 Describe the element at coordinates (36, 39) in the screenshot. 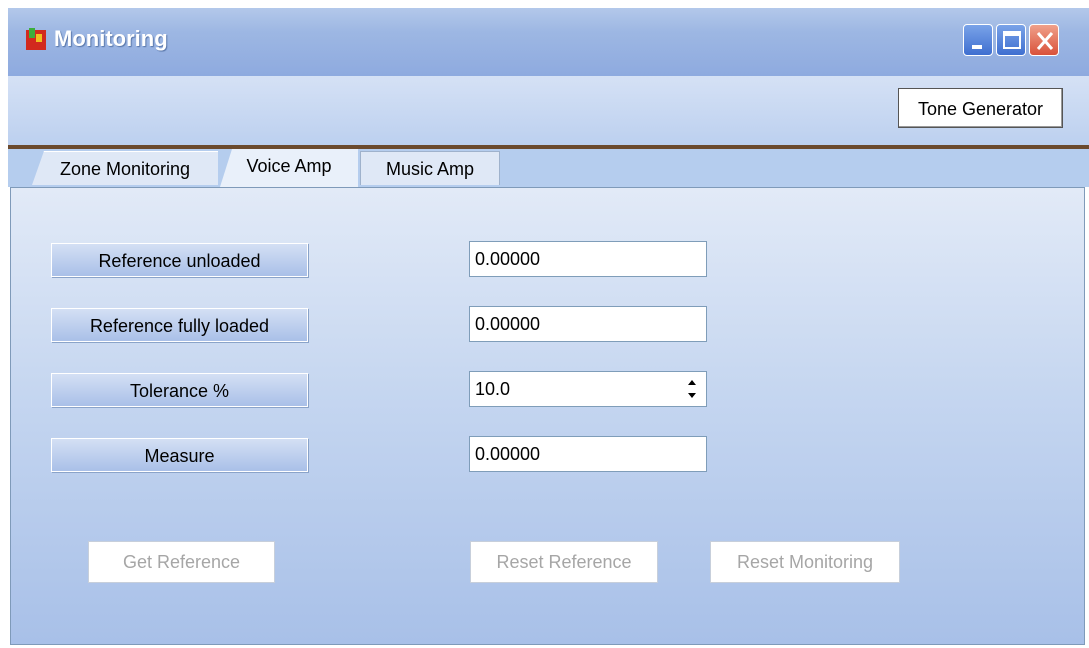

I see `app-icon` at that location.